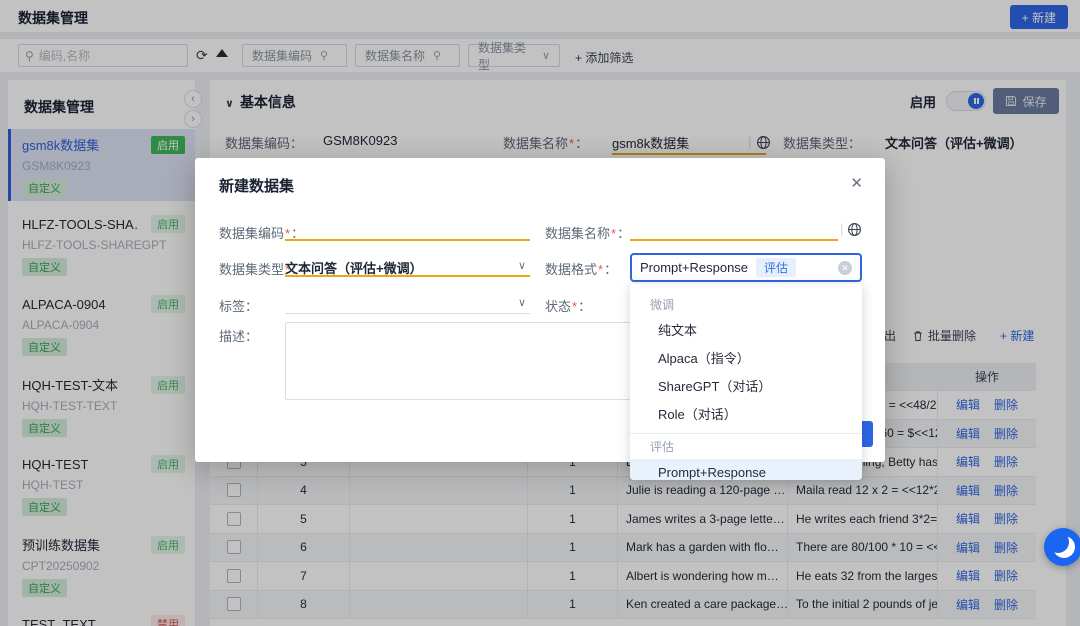 The image size is (1080, 626). Describe the element at coordinates (856, 183) in the screenshot. I see `close-icon: ✕` at that location.